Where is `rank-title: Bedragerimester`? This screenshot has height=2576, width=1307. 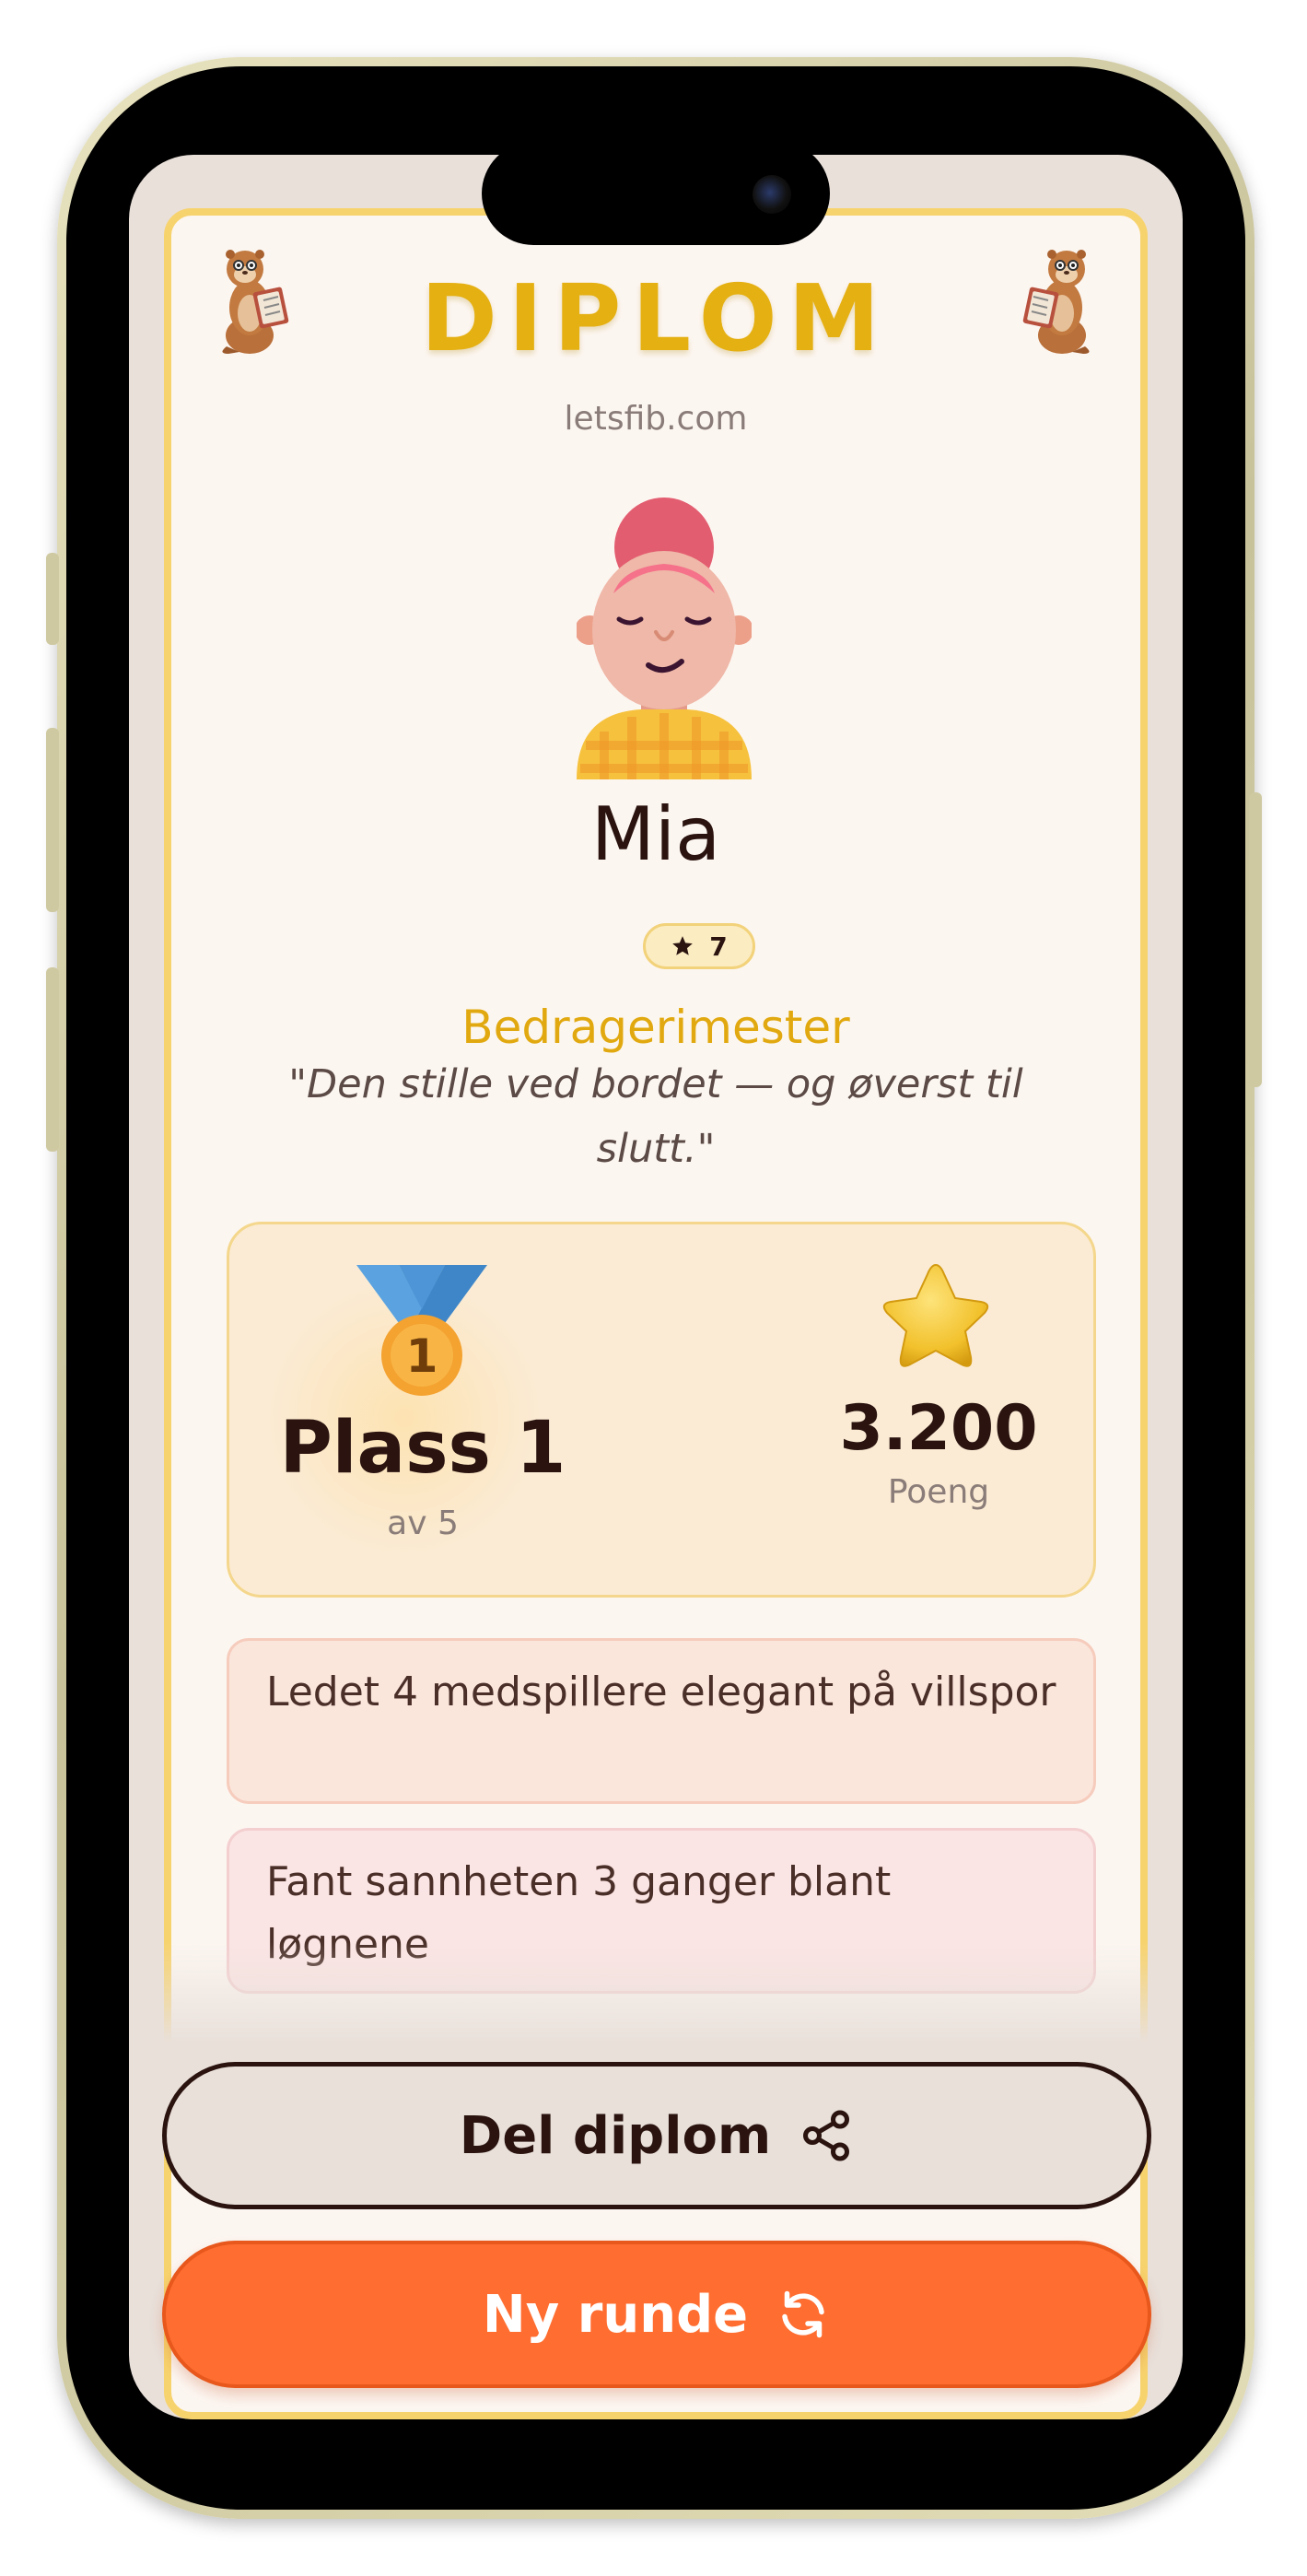
rank-title: Bedragerimester is located at coordinates (656, 1027).